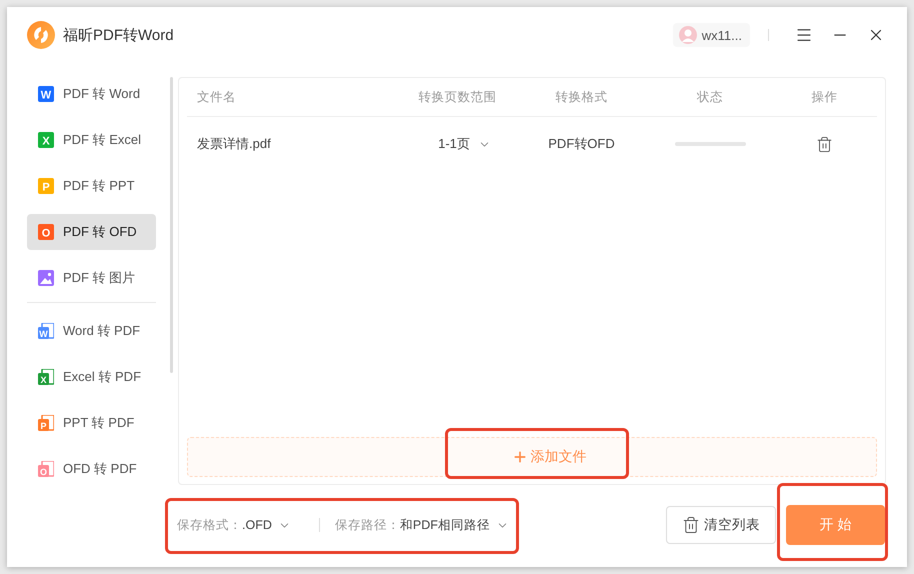 This screenshot has height=574, width=914. What do you see at coordinates (209, 525) in the screenshot?
I see `save-format-label: 保存格式：` at bounding box center [209, 525].